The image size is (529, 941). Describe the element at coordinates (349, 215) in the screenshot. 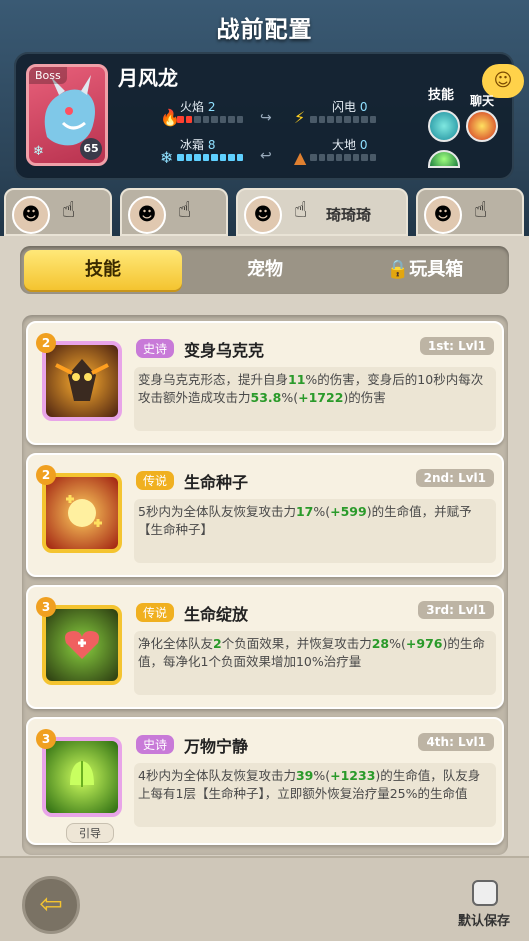

I see `hero-tab-name: 琦琦琦` at that location.